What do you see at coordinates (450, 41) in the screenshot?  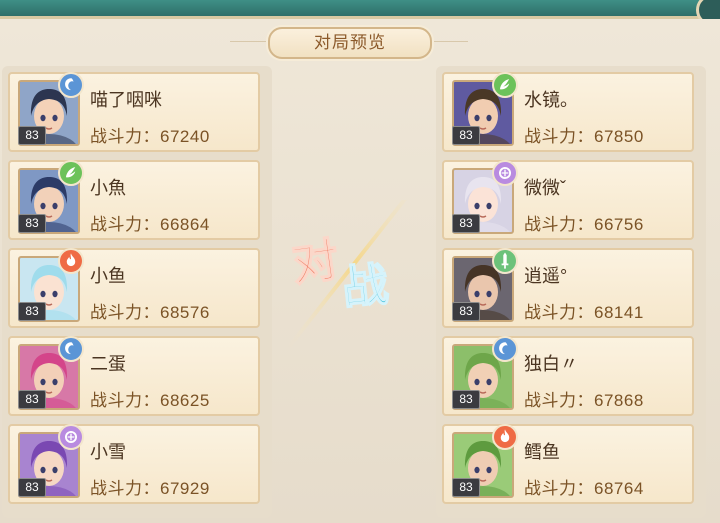 I see `title-divider-right` at bounding box center [450, 41].